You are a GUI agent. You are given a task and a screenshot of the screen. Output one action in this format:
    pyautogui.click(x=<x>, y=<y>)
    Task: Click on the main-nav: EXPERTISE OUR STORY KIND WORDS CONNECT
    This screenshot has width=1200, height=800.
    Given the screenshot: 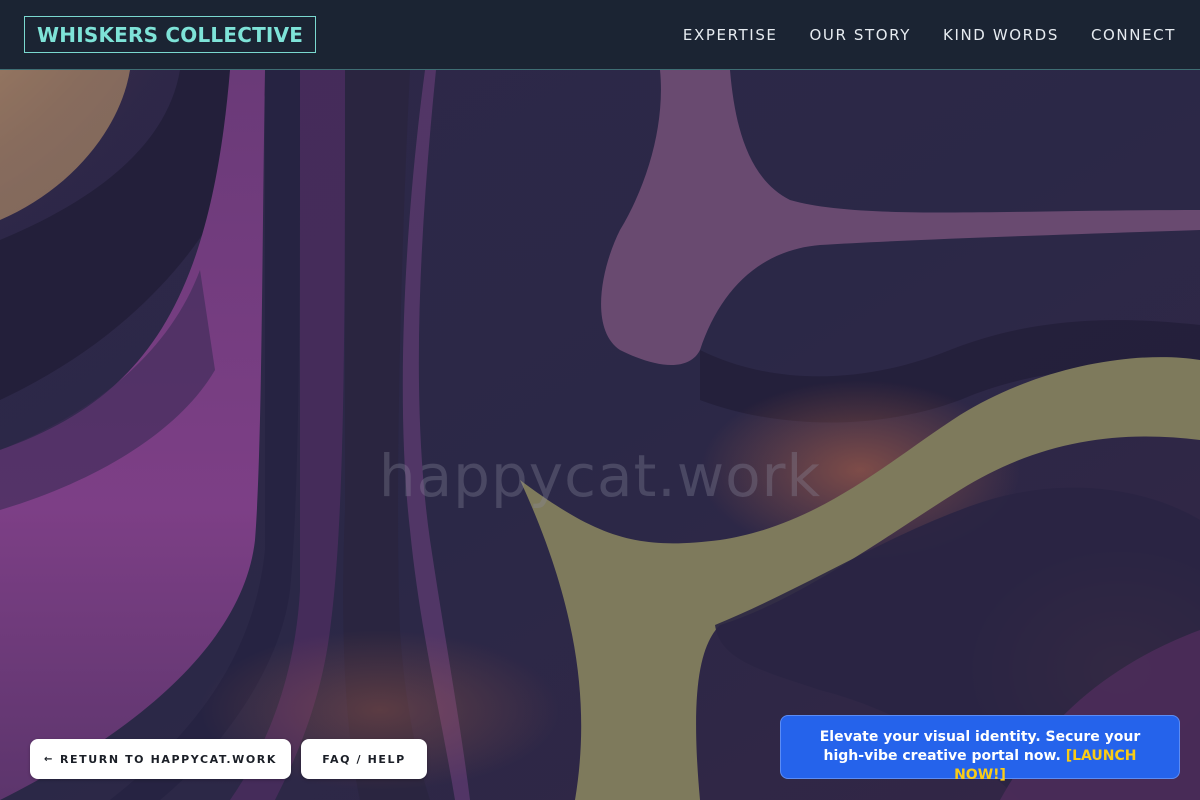 What is the action you would take?
    pyautogui.click(x=929, y=35)
    